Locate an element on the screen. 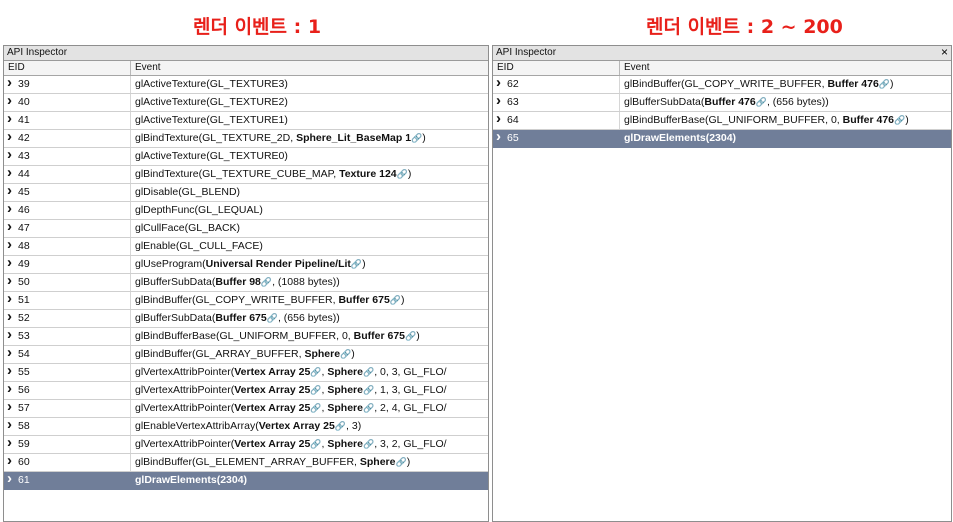 This screenshot has width=953, height=522. table-row: › 46 glDepthFunc(GL_LEQUAL) is located at coordinates (246, 210).